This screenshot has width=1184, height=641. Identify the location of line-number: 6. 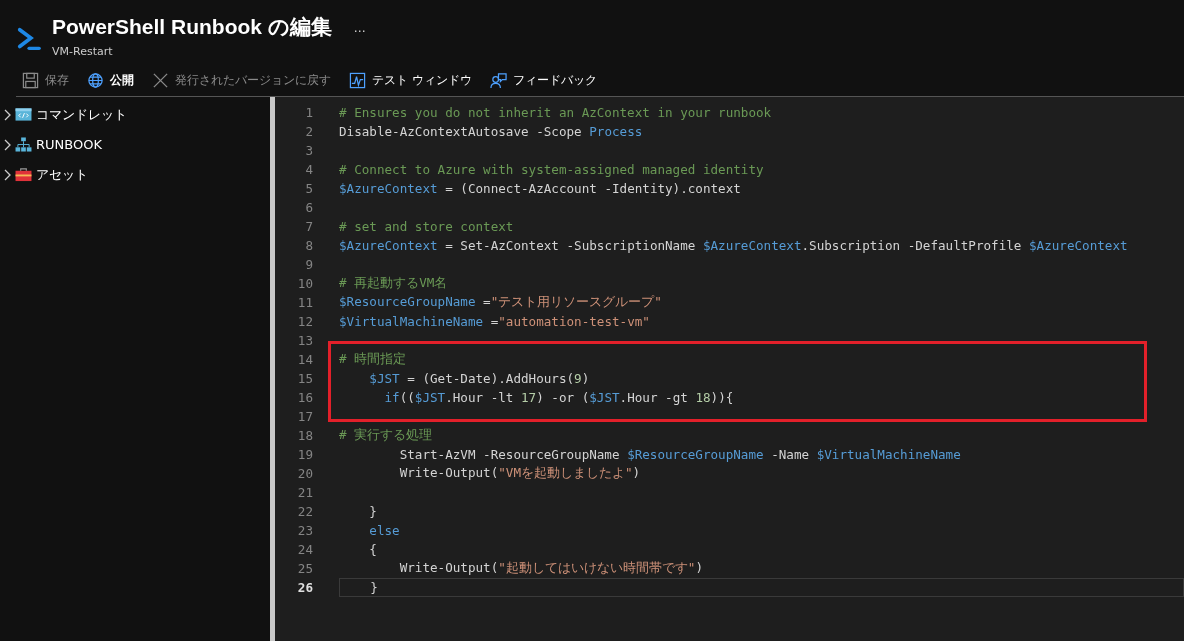
(308, 207).